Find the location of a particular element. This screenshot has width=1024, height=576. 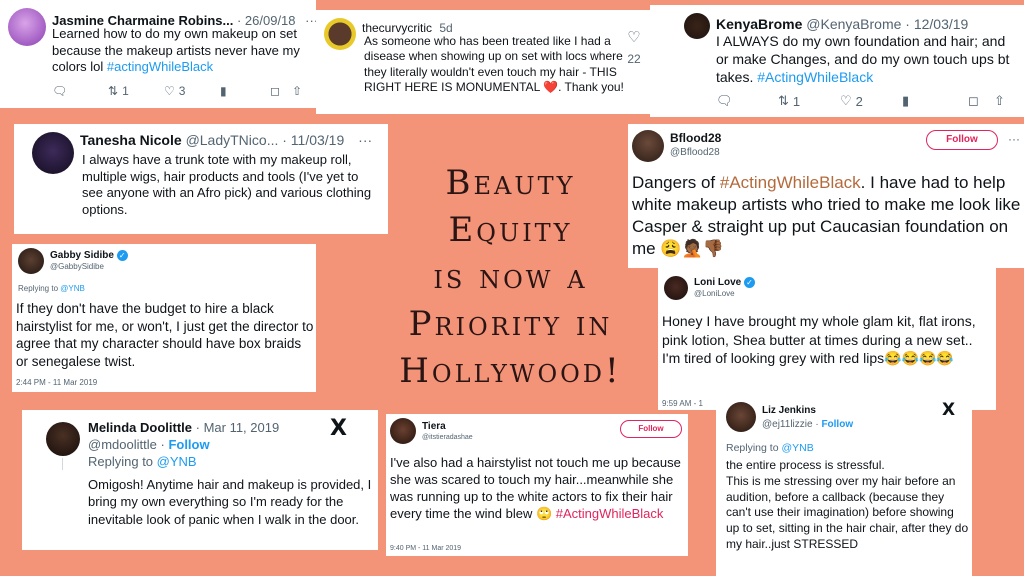

author-handle: @itstieradashae is located at coordinates (447, 437).